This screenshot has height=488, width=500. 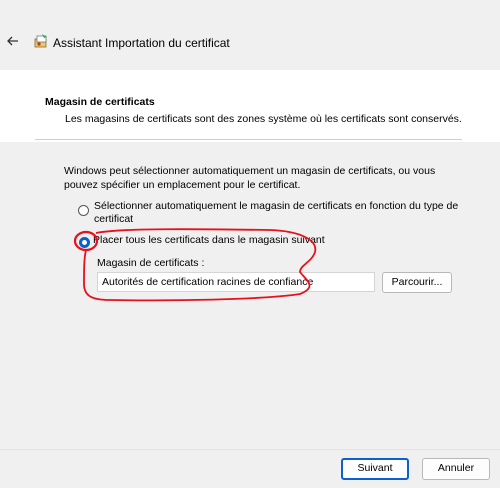 I want to click on certificate-wizard-icon, so click(x=40, y=41).